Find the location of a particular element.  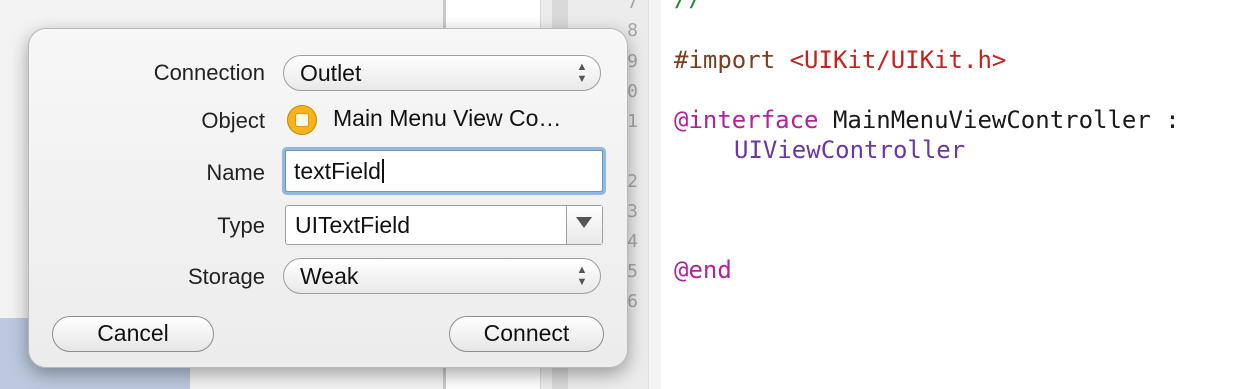

end-keyword: @end is located at coordinates (703, 270).